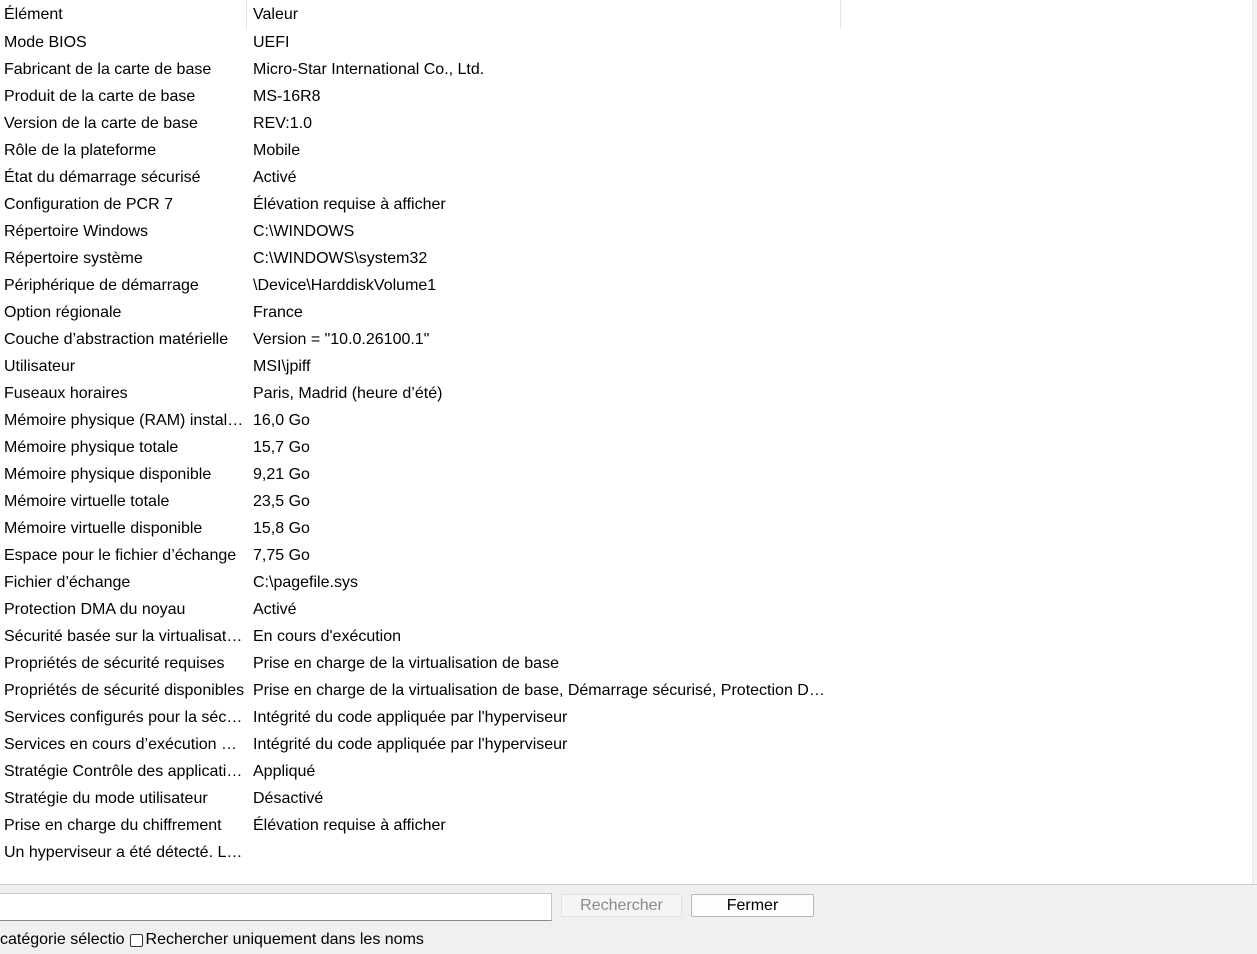 Image resolution: width=1257 pixels, height=954 pixels. Describe the element at coordinates (621, 905) in the screenshot. I see `search-button: Rechercher` at that location.